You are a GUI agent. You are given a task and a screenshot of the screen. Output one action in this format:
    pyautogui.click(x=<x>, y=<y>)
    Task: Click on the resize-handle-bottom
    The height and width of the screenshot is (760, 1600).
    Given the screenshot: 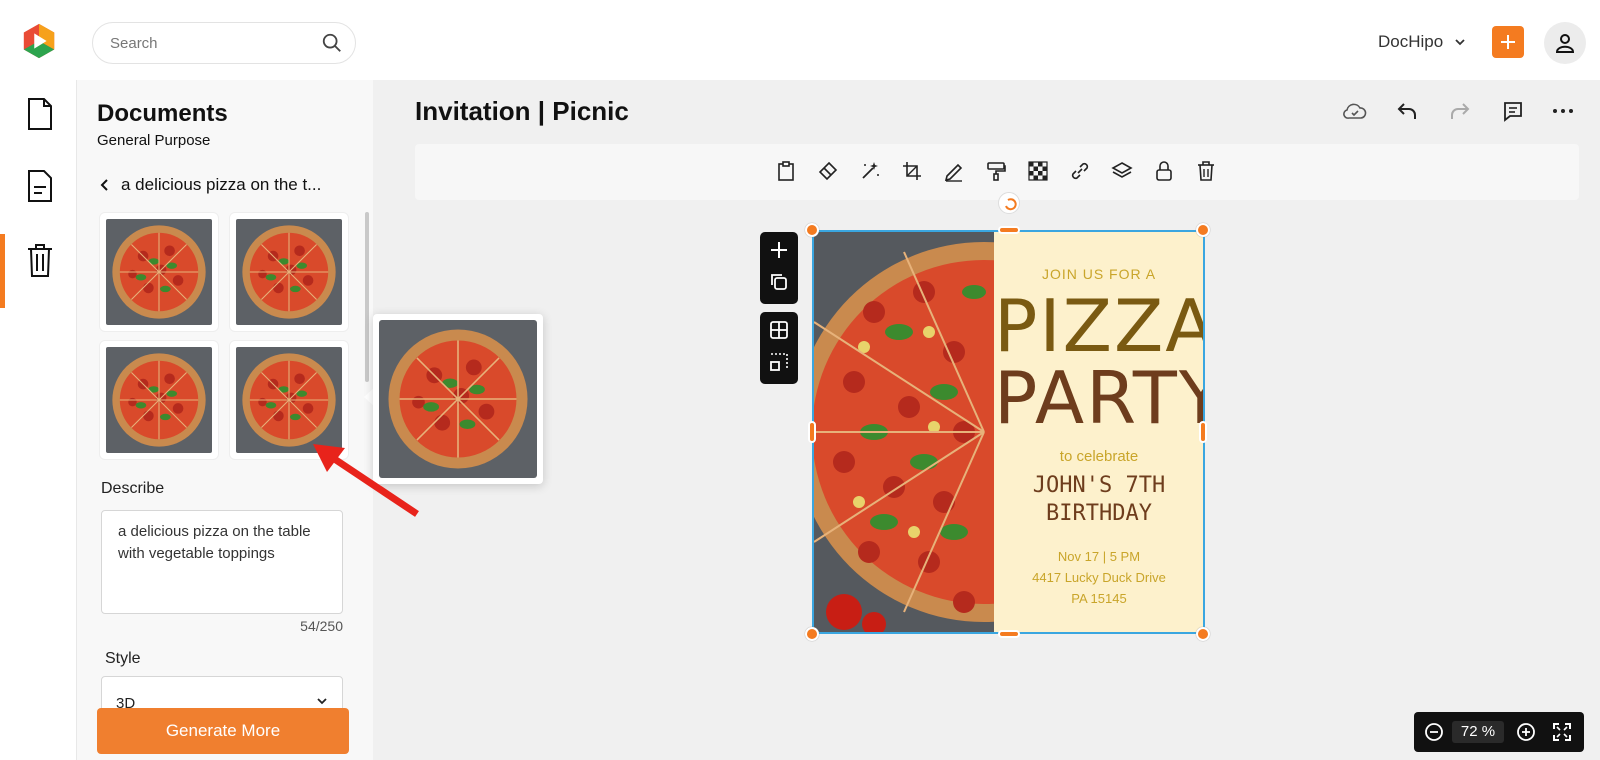 What is the action you would take?
    pyautogui.click(x=1009, y=634)
    